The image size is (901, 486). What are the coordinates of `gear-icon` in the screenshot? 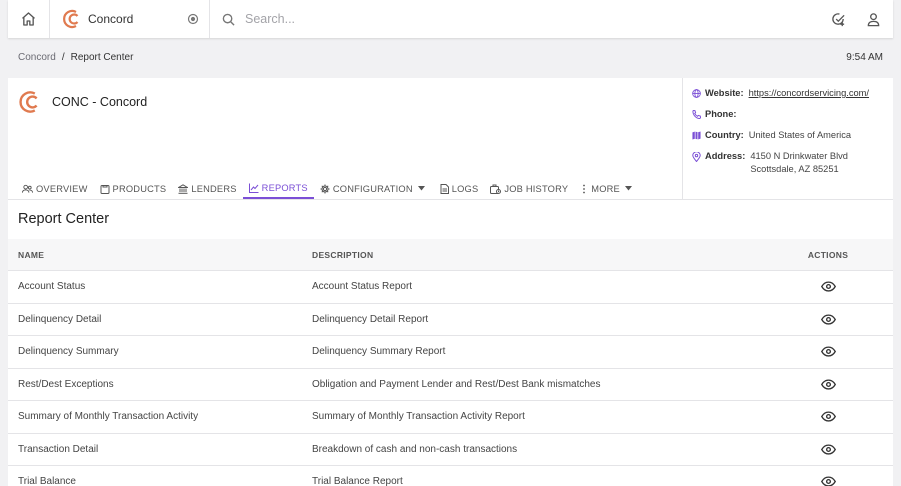 It's located at (325, 188).